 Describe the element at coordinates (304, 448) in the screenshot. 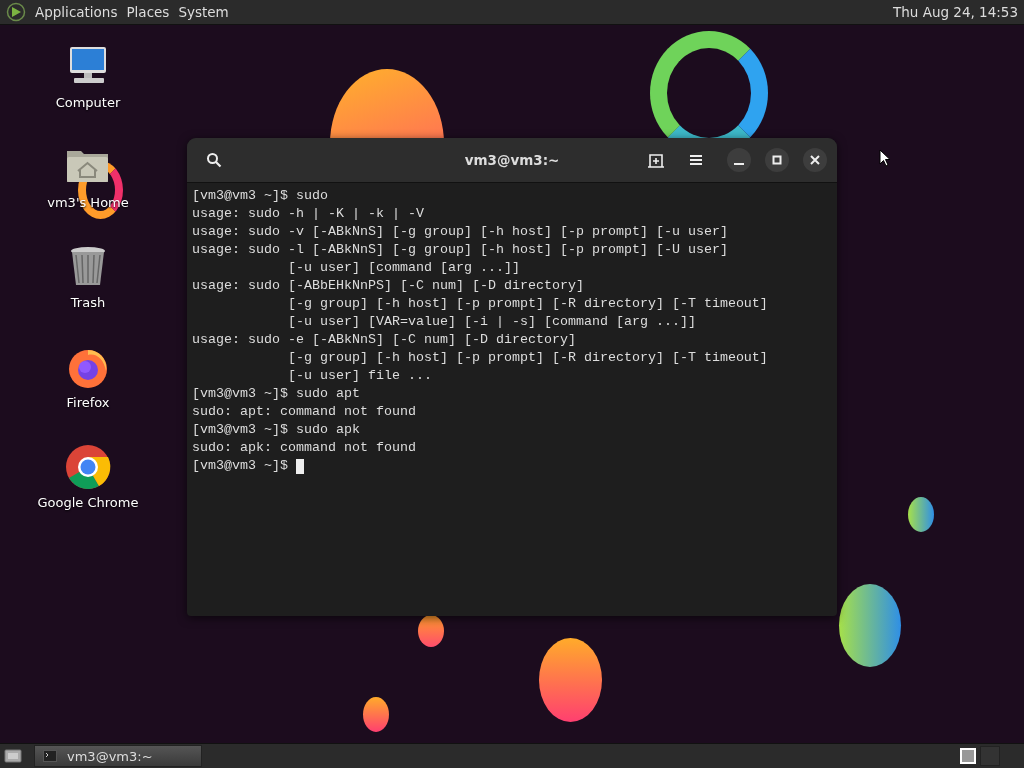

I see `terminal-line: sudo: apk: command not found` at that location.